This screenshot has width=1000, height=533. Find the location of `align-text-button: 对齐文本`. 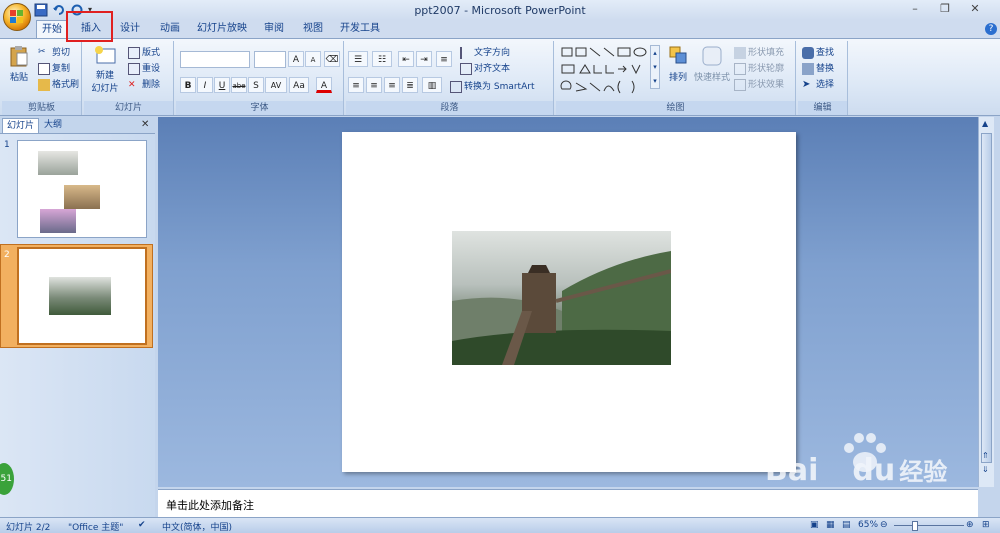

align-text-button: 对齐文本 is located at coordinates (485, 68).